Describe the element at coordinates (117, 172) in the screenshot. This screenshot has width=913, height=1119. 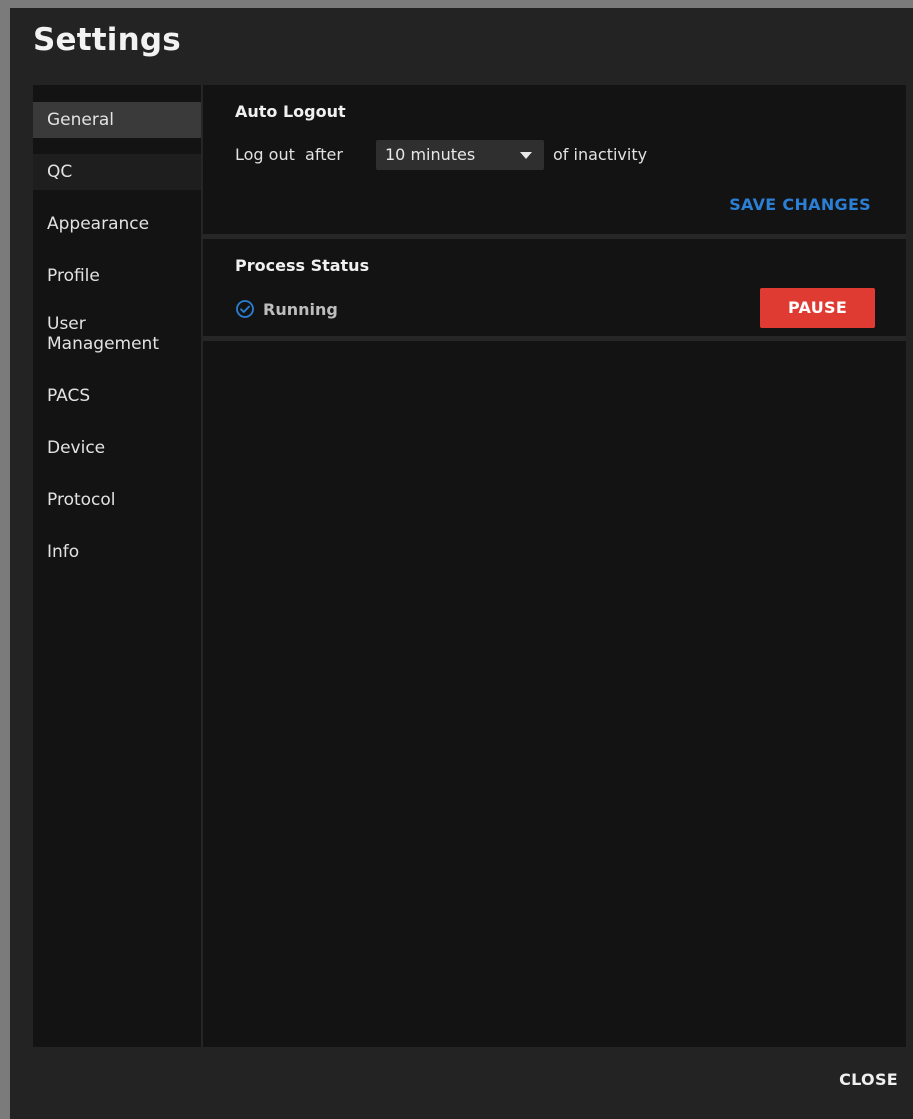
I see `sidebar-item-qc: QC` at that location.